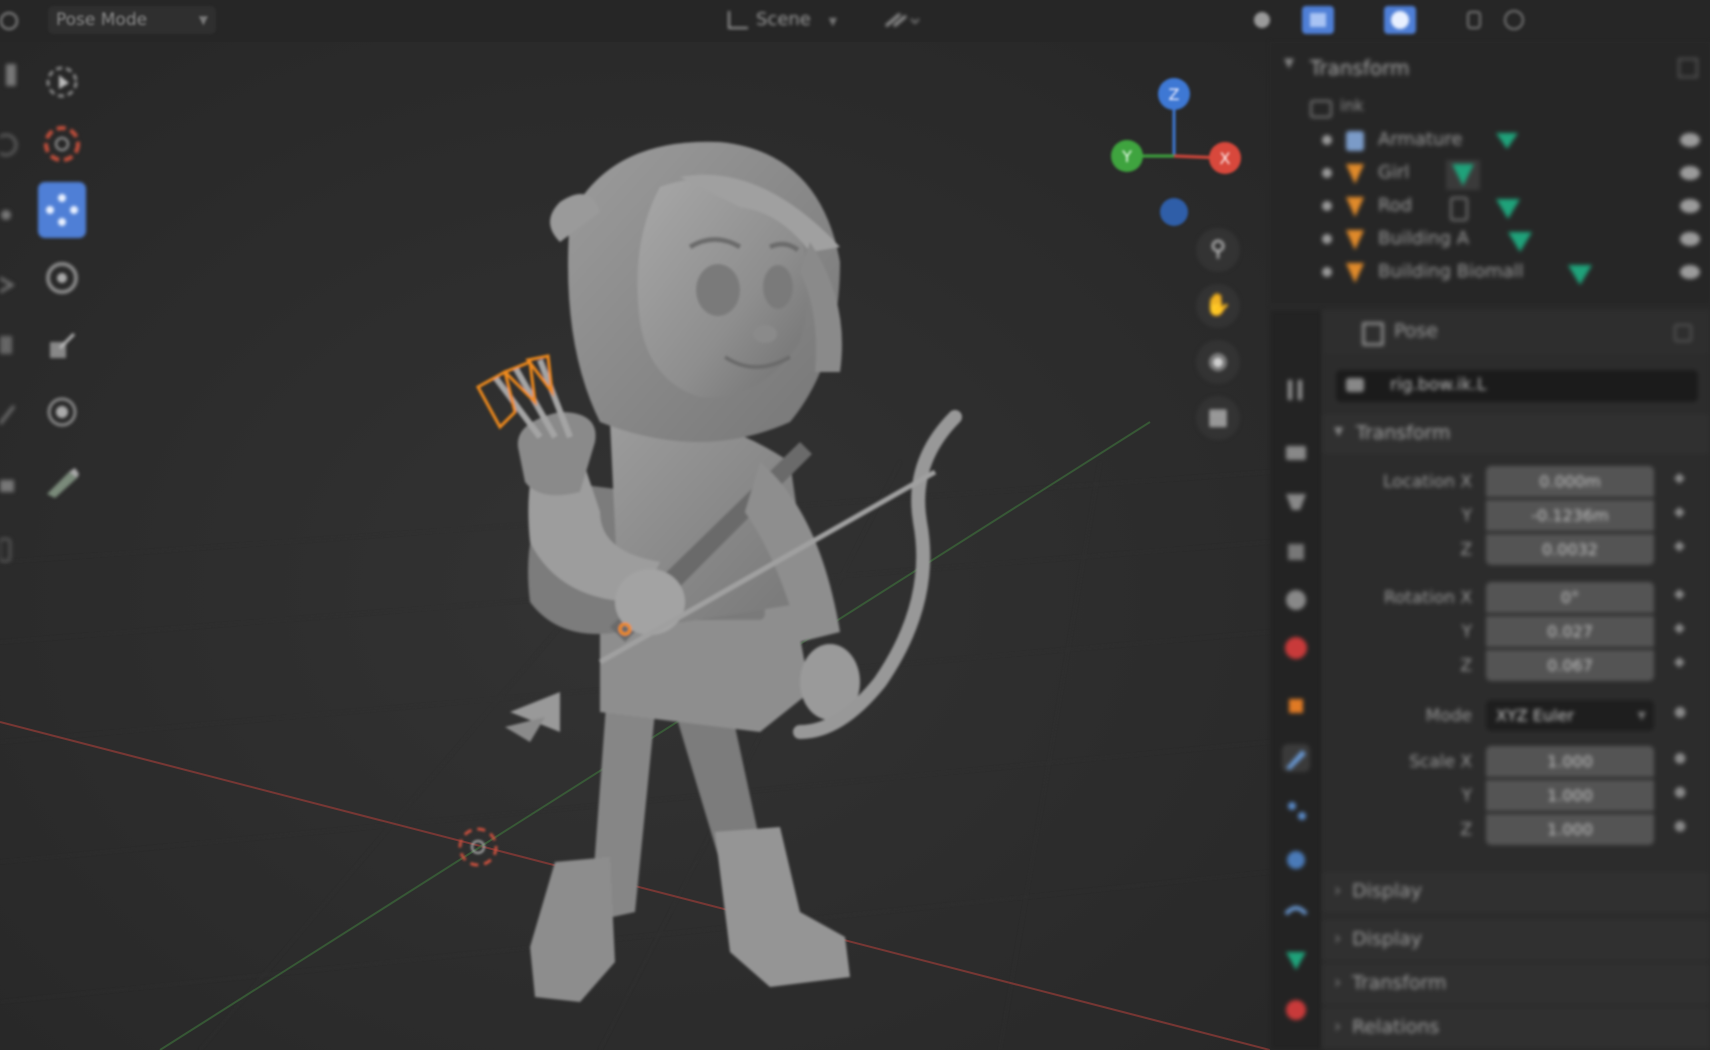 This screenshot has height=1050, width=1710. What do you see at coordinates (1427, 598) in the screenshot?
I see `rotation-x-label: Rotation X` at bounding box center [1427, 598].